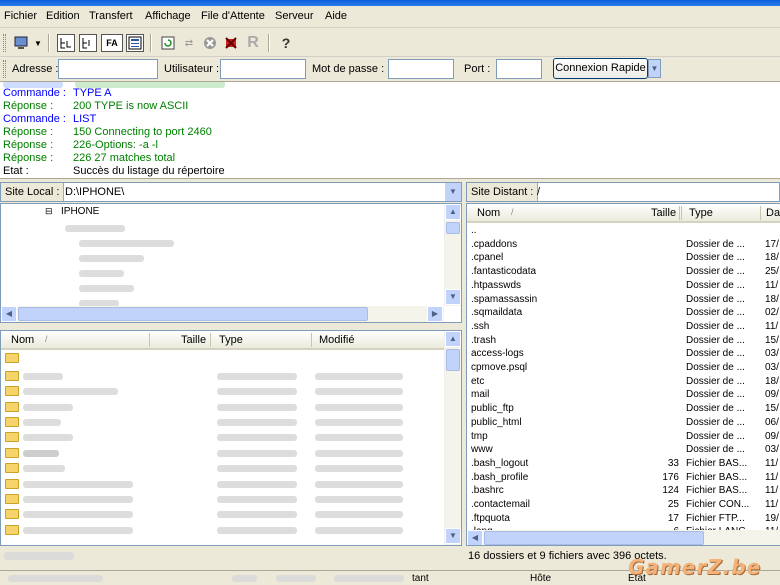  I want to click on help-icon: ?, so click(286, 43).